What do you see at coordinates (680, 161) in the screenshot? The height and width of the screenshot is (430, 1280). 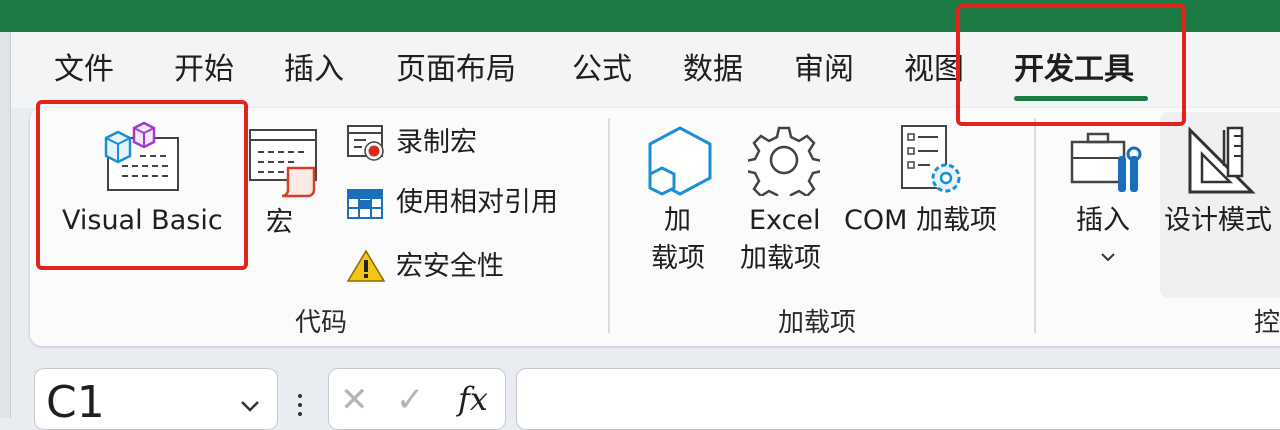 I see `addins-icon` at bounding box center [680, 161].